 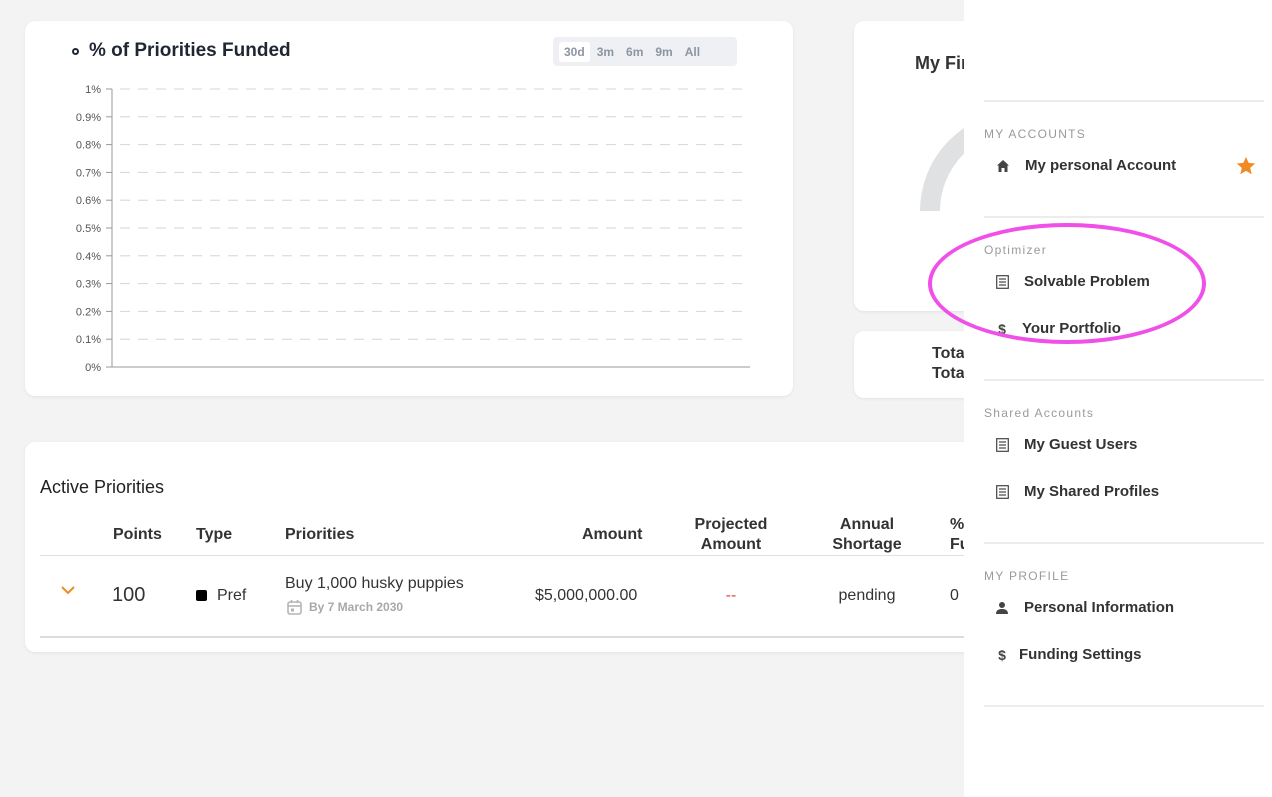 I want to click on y-tick-label: 1%, so click(x=93, y=90).